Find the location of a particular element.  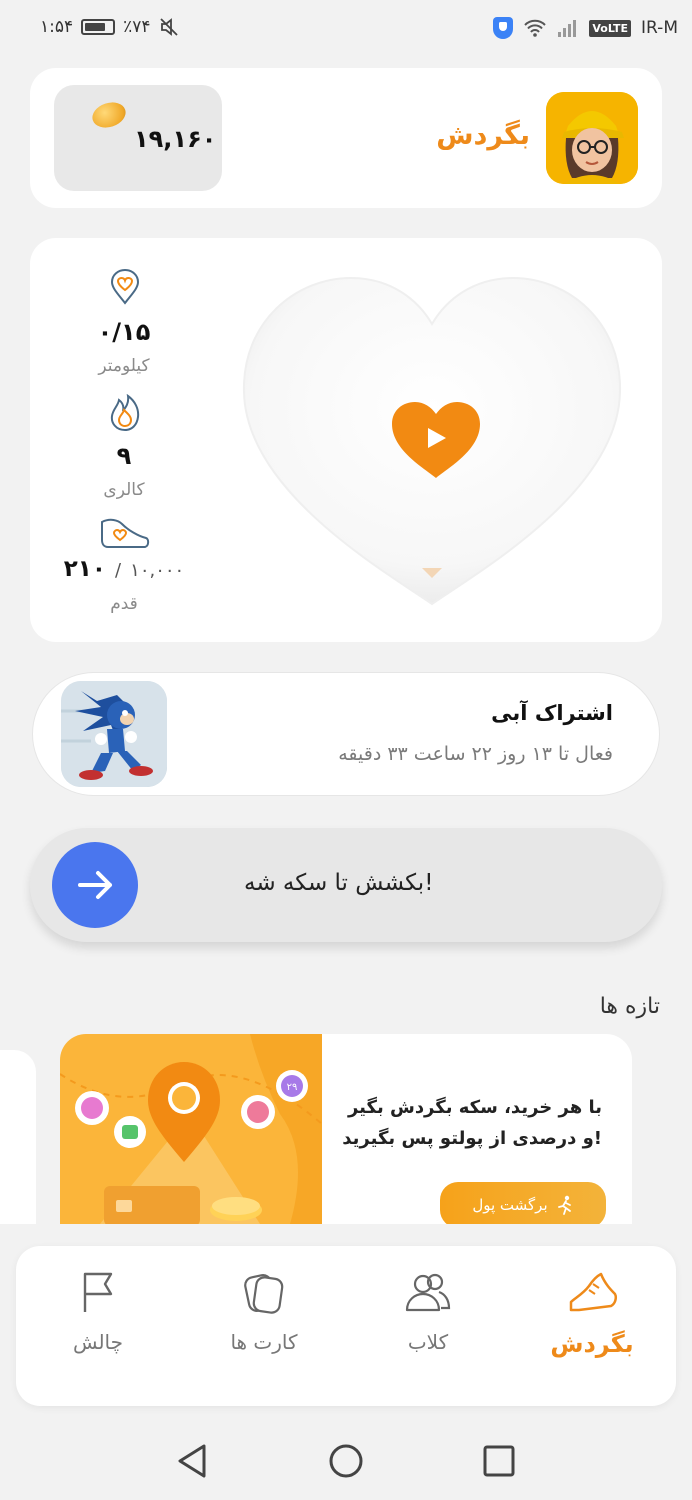

coin-balance: ۱۹,۱۶۰ is located at coordinates (138, 138).